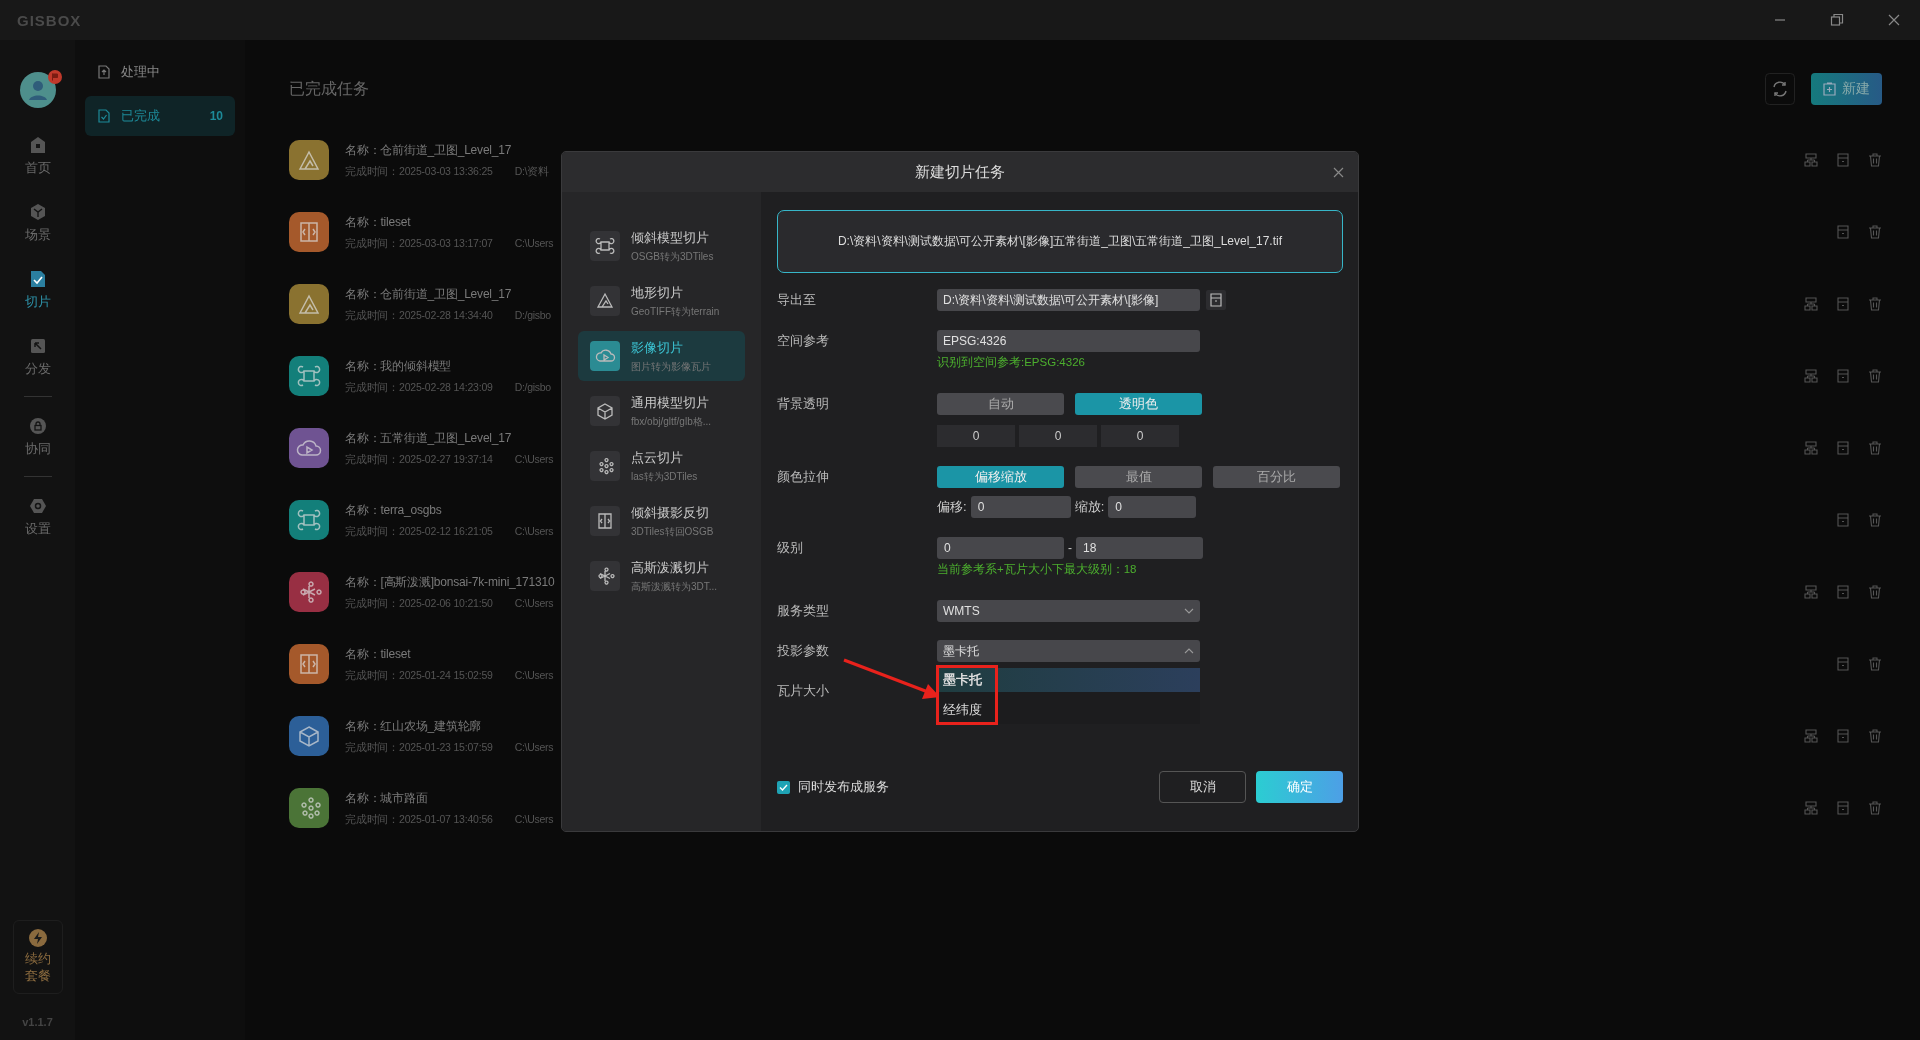  I want to click on export-path-field: D:\资料\资料\测试数据\可公开素材\[影像], so click(1068, 300).